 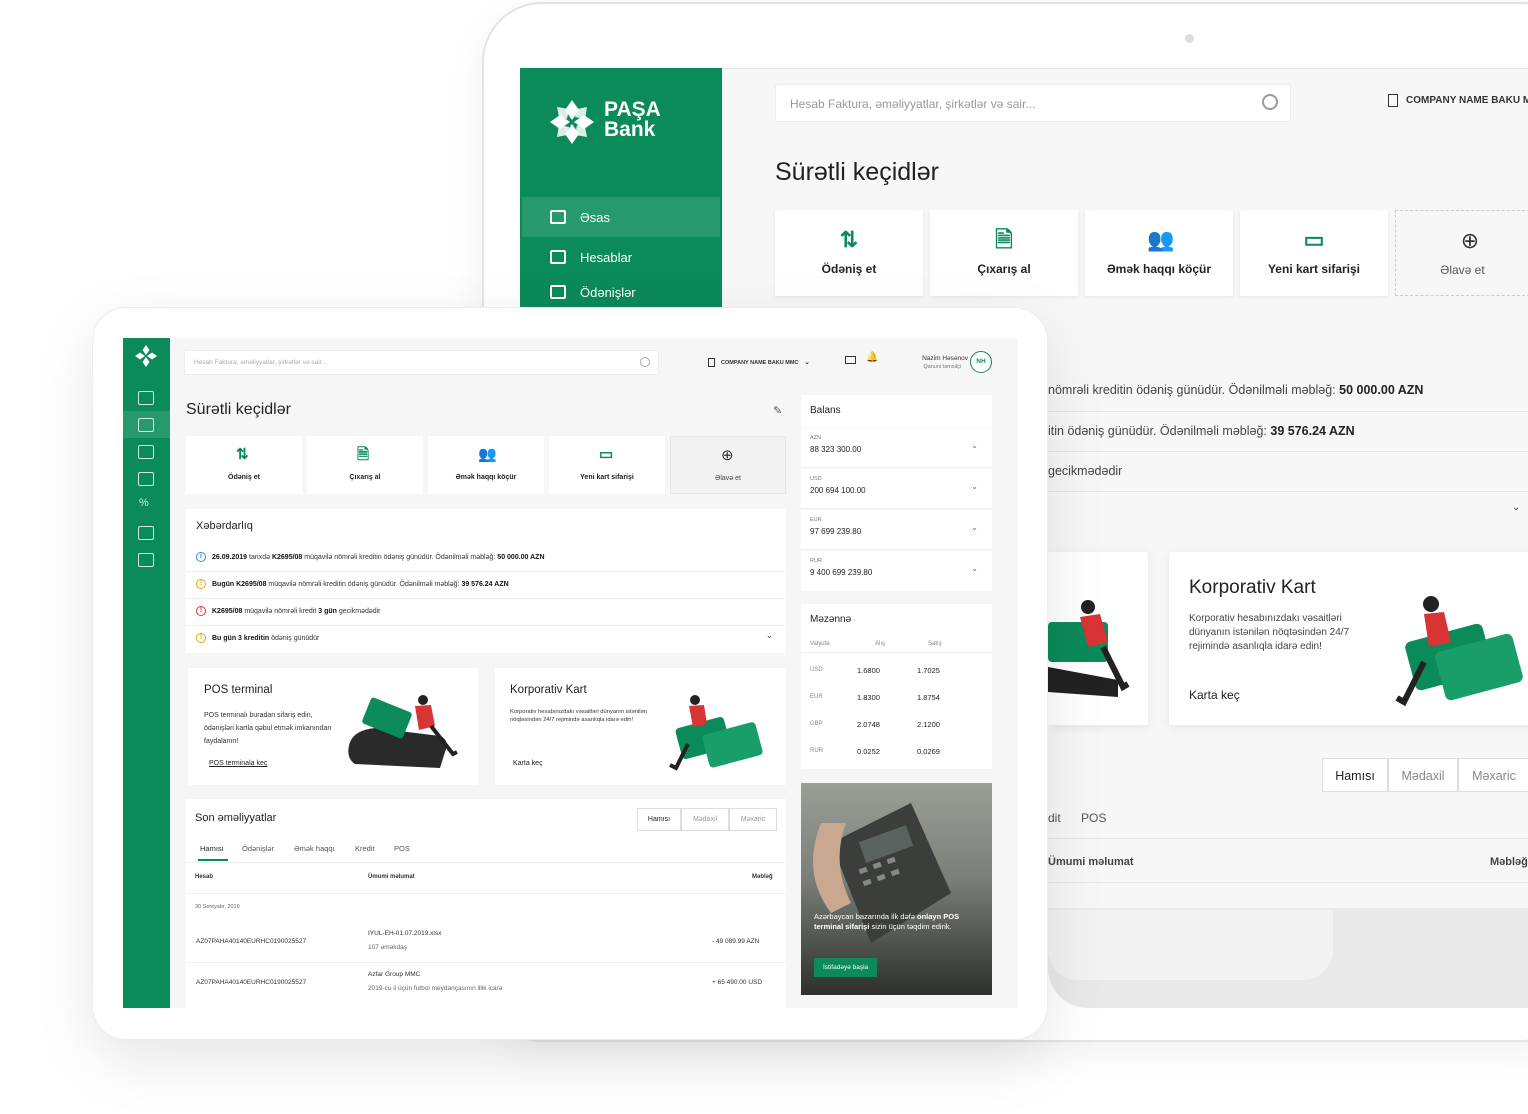 I want to click on balance-value: 9 400 699 239.80, so click(x=841, y=572).